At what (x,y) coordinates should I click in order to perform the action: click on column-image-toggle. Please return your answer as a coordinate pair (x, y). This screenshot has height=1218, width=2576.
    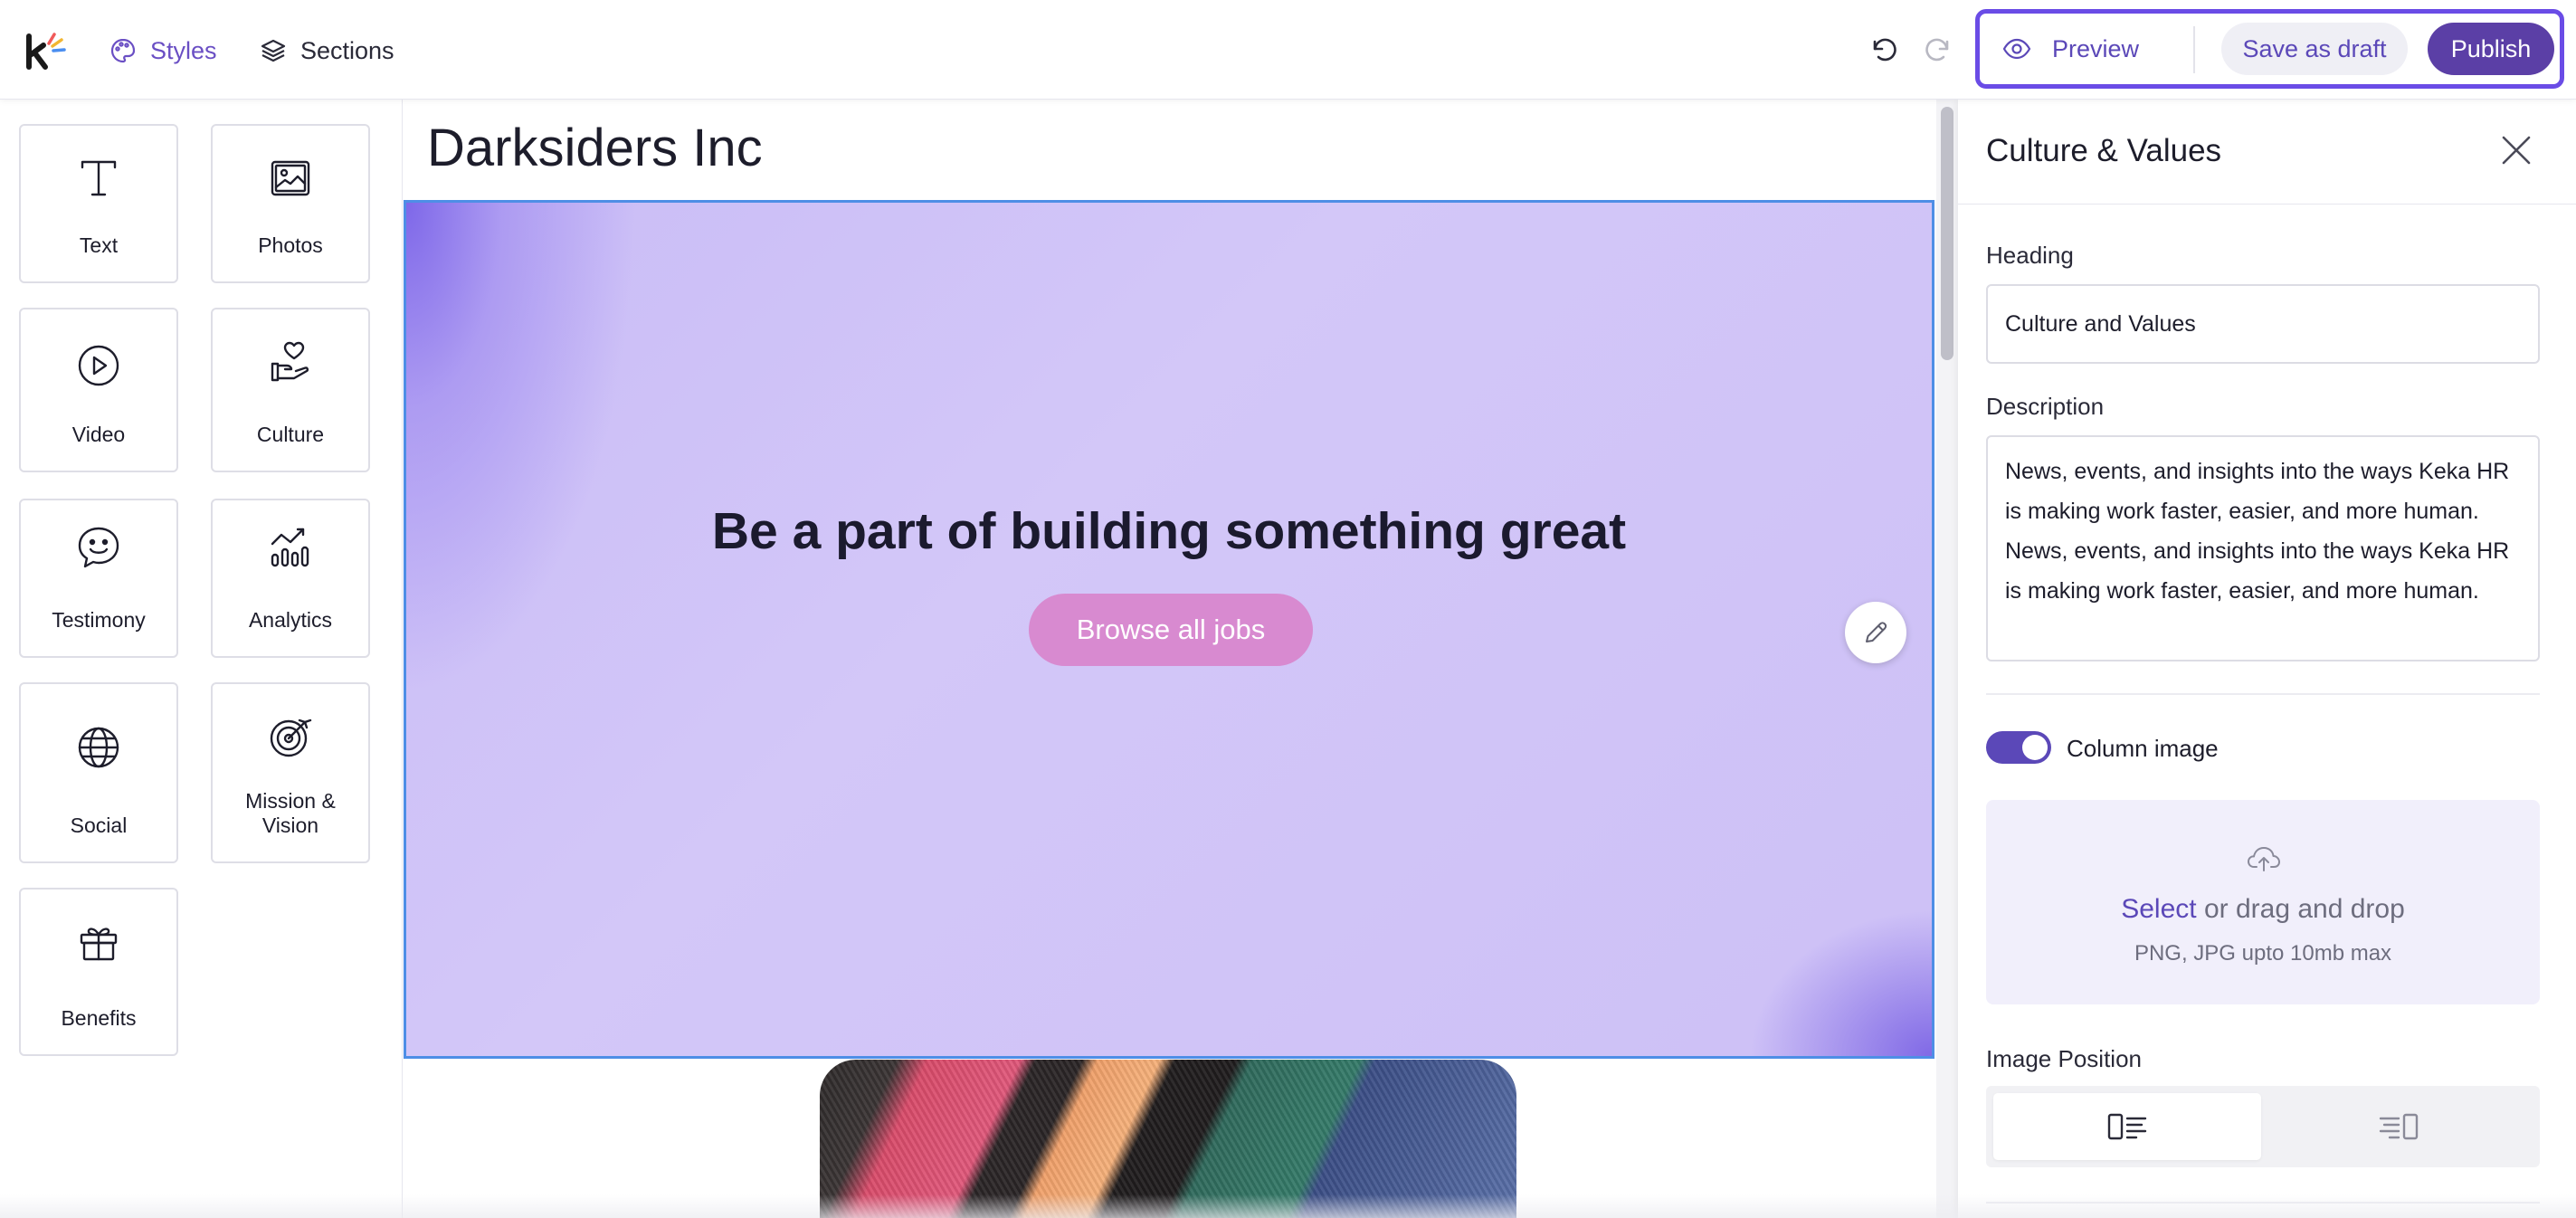
    Looking at the image, I should click on (2019, 748).